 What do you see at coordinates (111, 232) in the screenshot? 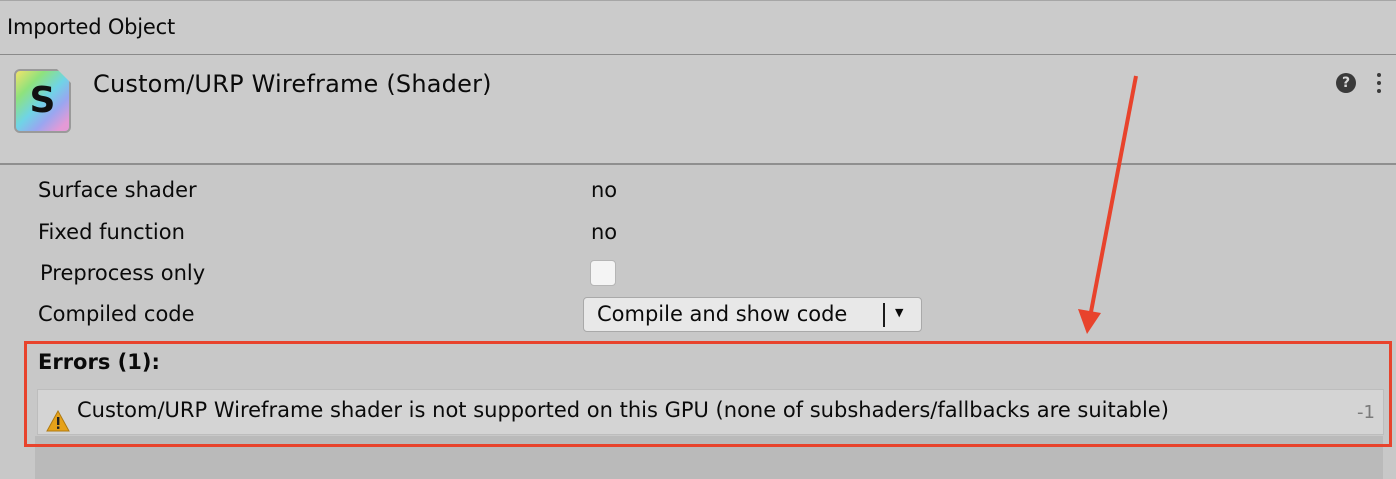
I see `fixed-function-label: Fixed function` at bounding box center [111, 232].